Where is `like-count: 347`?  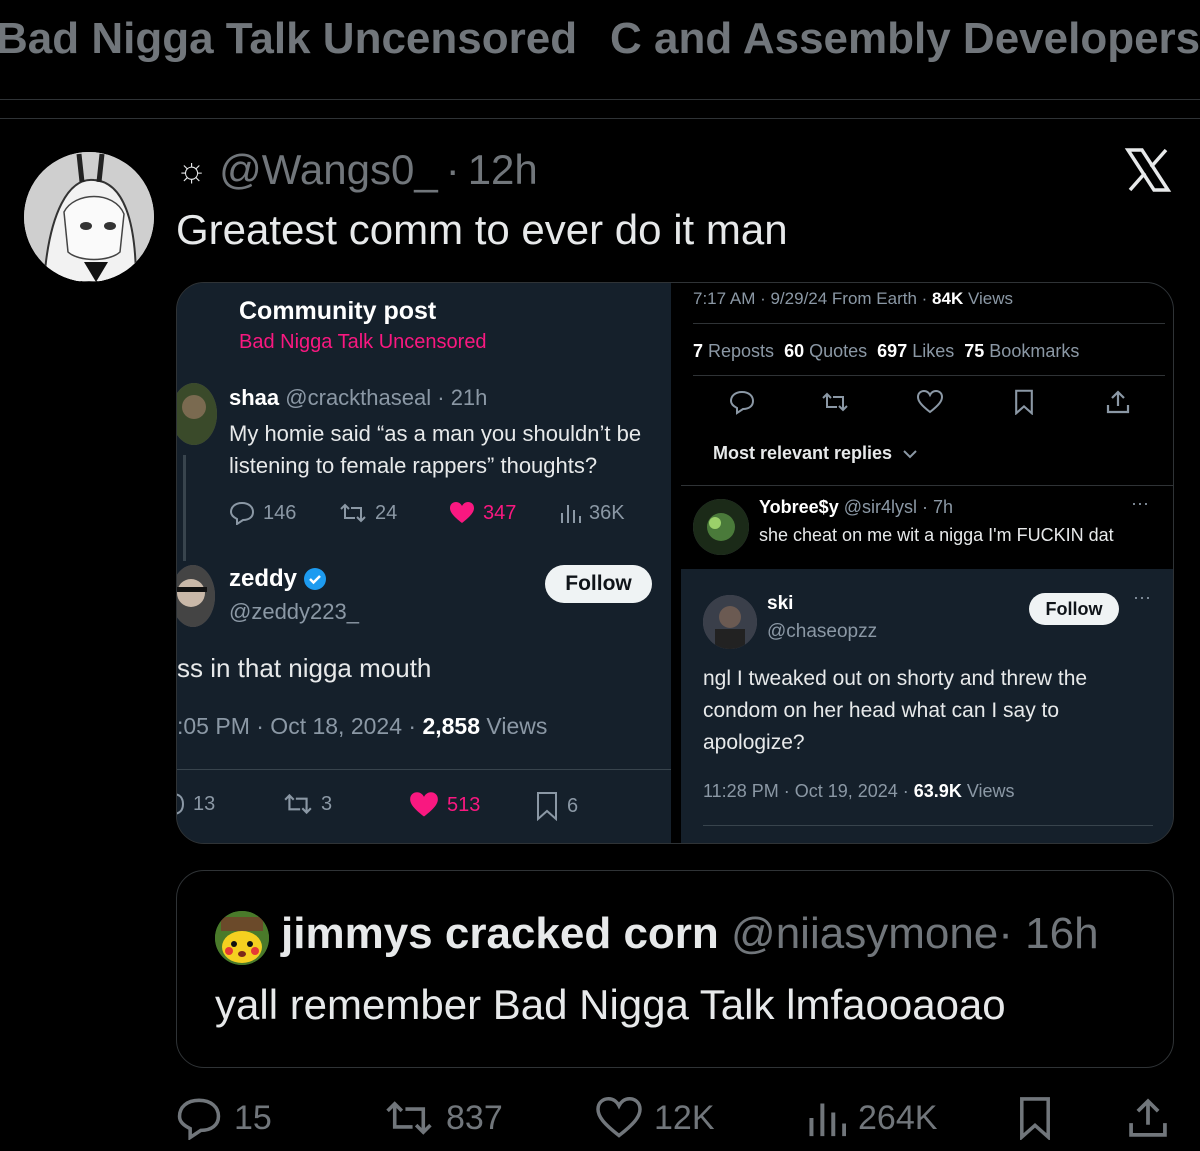
like-count: 347 is located at coordinates (482, 513).